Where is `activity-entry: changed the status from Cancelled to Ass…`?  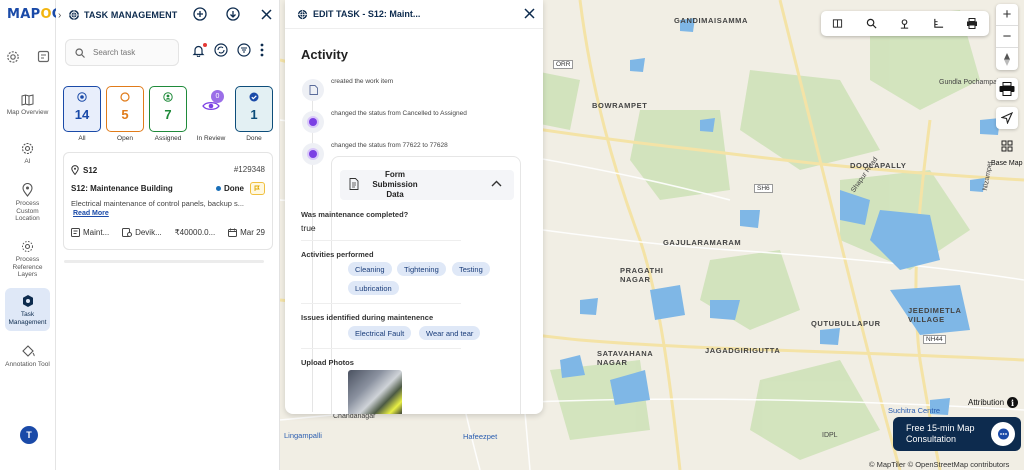
activity-entry: changed the status from Cancelled to Ass… is located at coordinates (399, 113).